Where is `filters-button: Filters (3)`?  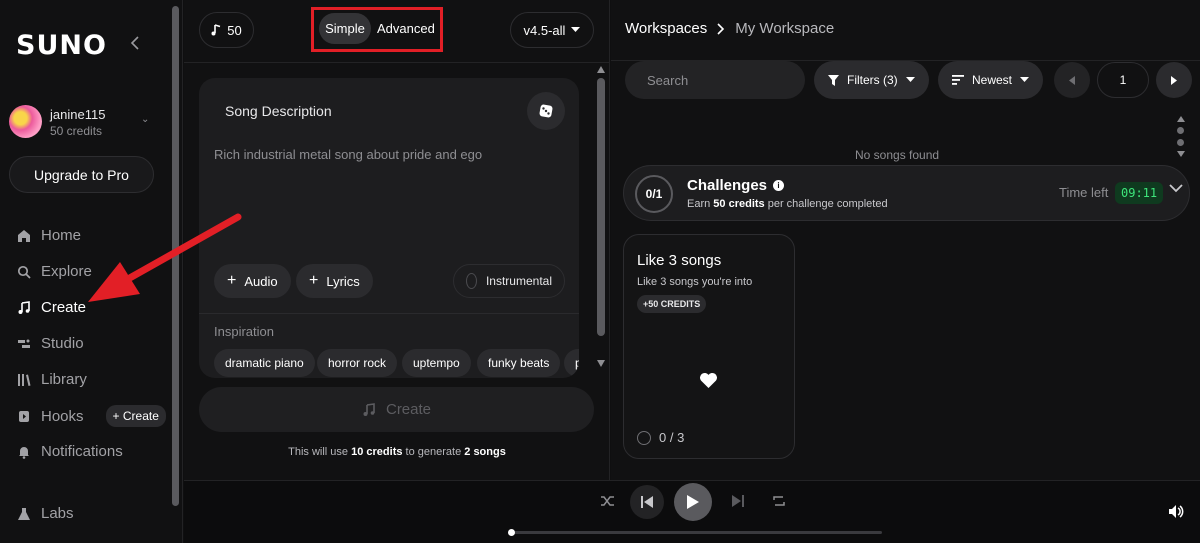
filters-button: Filters (3) is located at coordinates (871, 80).